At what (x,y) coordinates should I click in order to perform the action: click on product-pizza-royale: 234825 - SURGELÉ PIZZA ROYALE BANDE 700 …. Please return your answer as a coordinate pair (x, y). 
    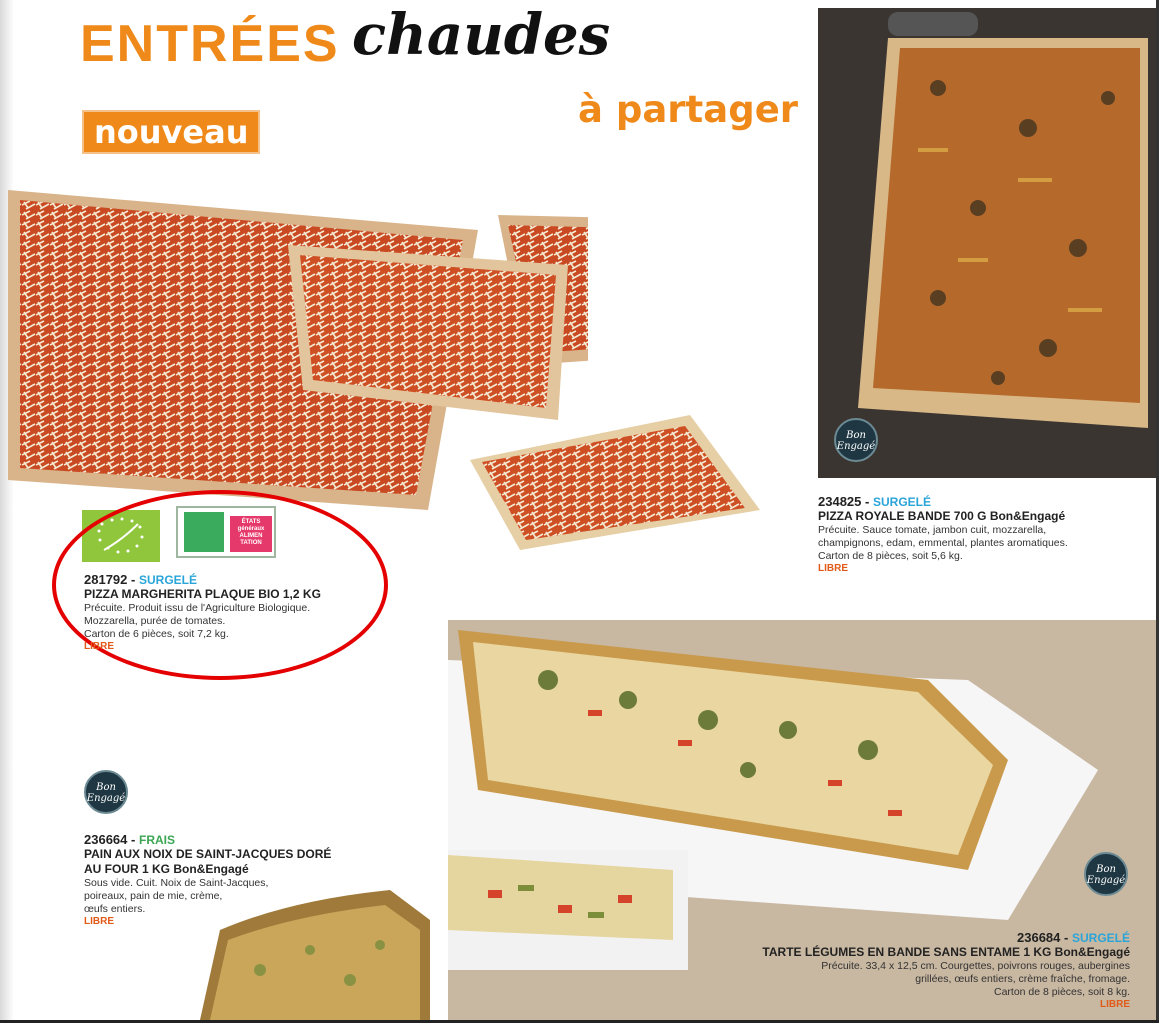
    Looking at the image, I should click on (986, 534).